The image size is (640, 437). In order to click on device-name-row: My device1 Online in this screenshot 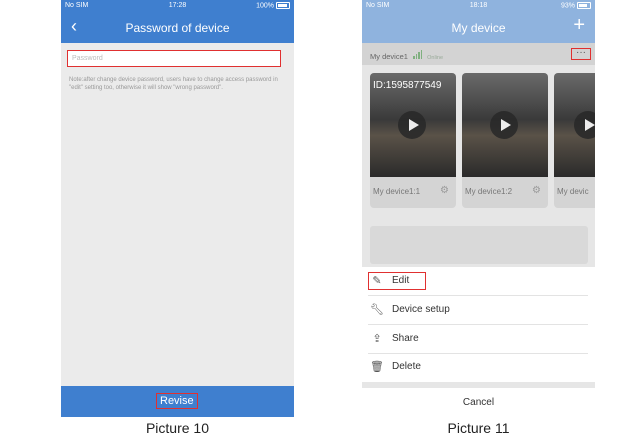, I will do `click(406, 55)`.